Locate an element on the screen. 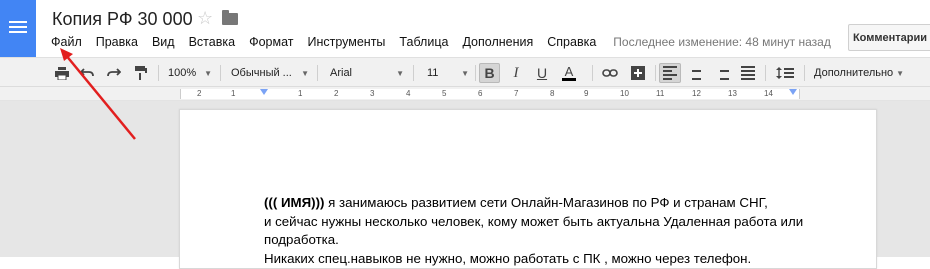  menu-format: Формат is located at coordinates (271, 42).